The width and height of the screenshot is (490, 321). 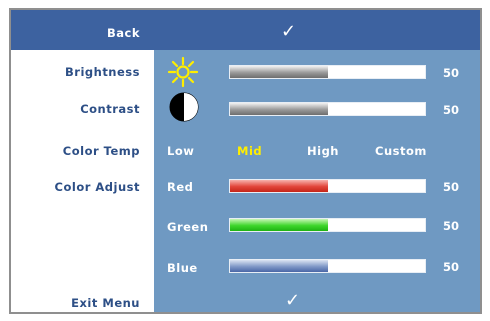 I want to click on color-adjust-label: Color Adjust, so click(x=97, y=187).